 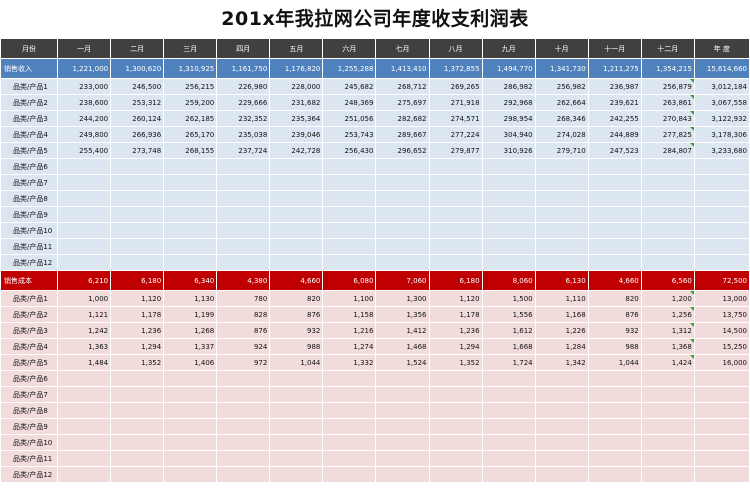 I want to click on revenue-total-label: 销售收入, so click(x=29, y=68).